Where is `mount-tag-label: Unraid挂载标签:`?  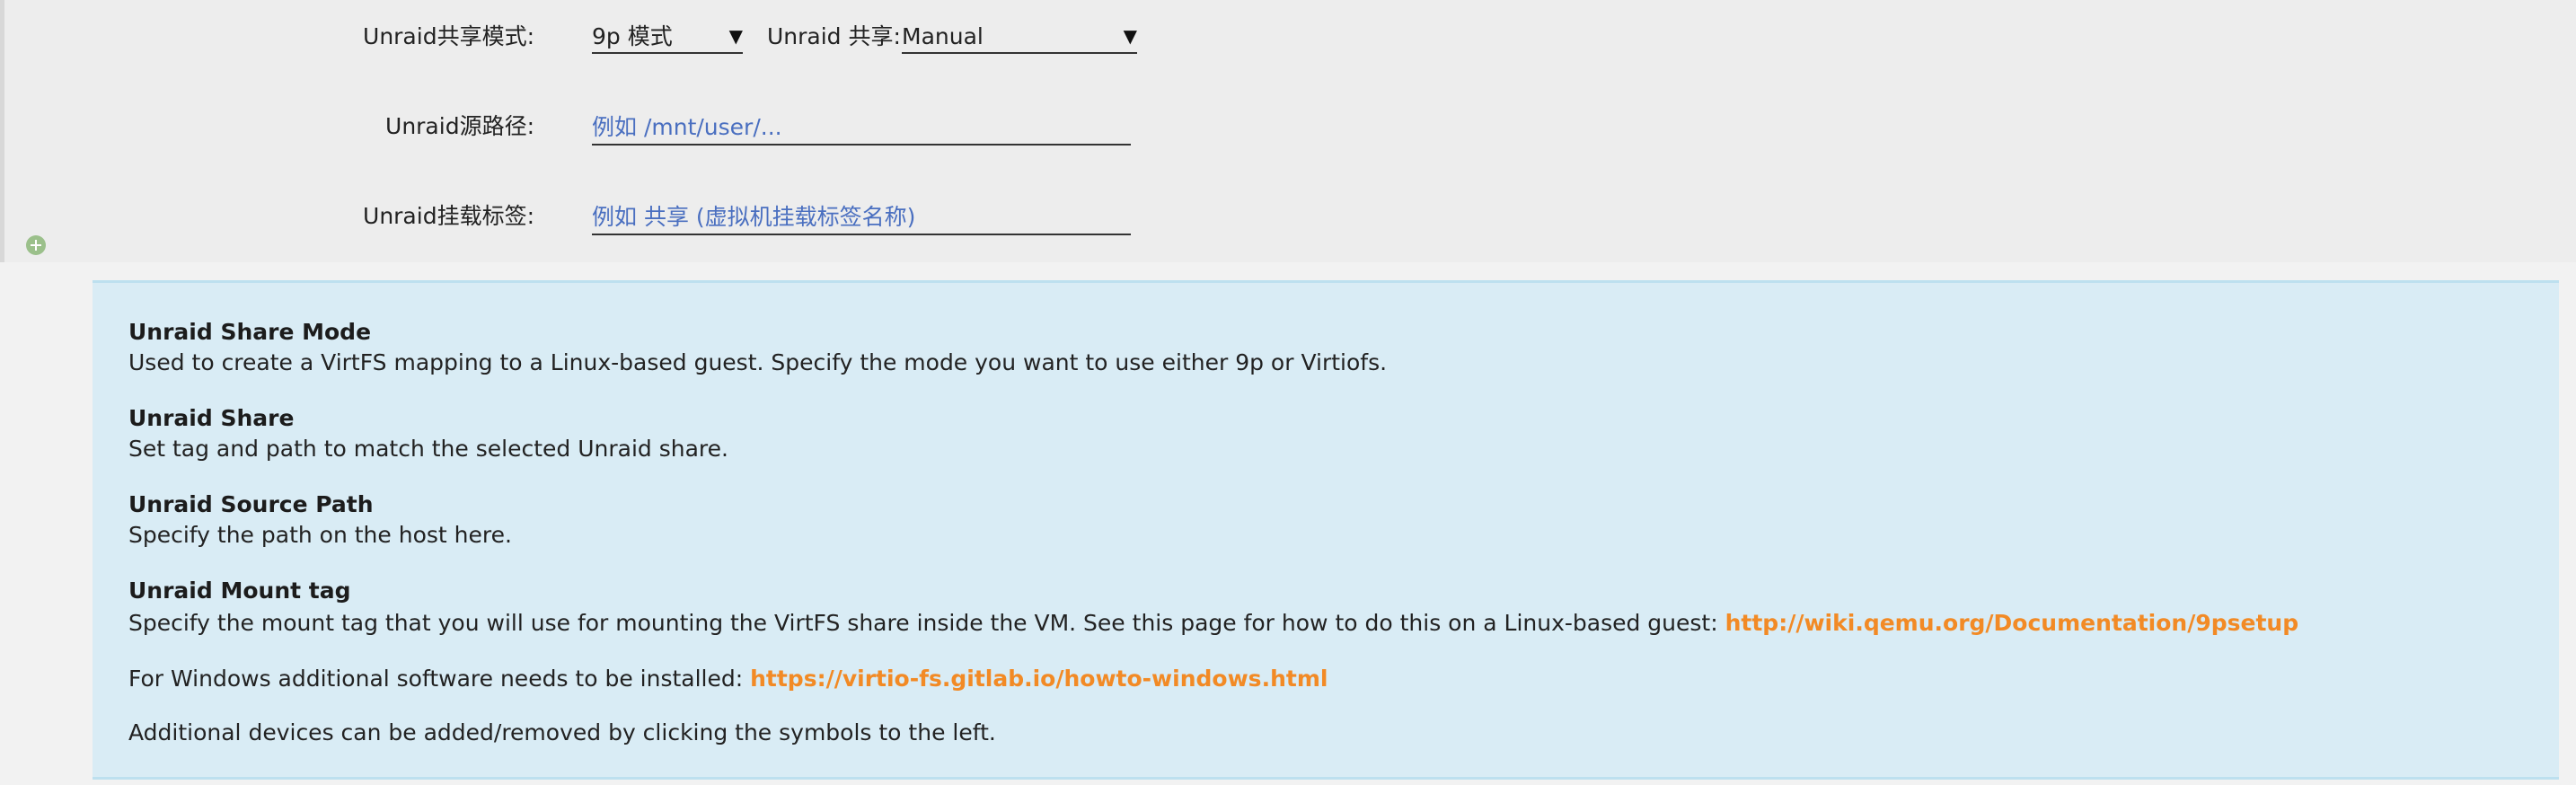 mount-tag-label: Unraid挂载标签: is located at coordinates (448, 216).